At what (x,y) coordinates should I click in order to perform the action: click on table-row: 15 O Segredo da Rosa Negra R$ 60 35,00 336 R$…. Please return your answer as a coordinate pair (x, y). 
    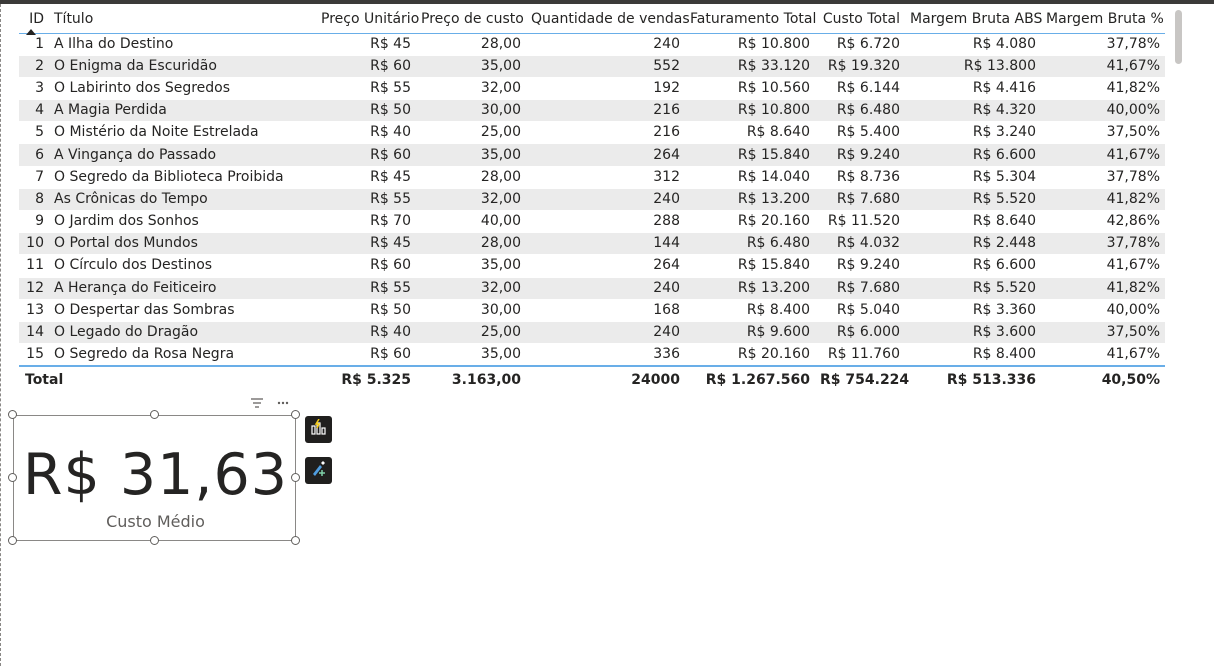
    Looking at the image, I should click on (592, 355).